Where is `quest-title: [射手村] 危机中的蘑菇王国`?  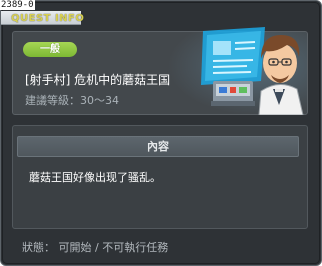
quest-title: [射手村] 危机中的蘑菇王国 is located at coordinates (98, 80).